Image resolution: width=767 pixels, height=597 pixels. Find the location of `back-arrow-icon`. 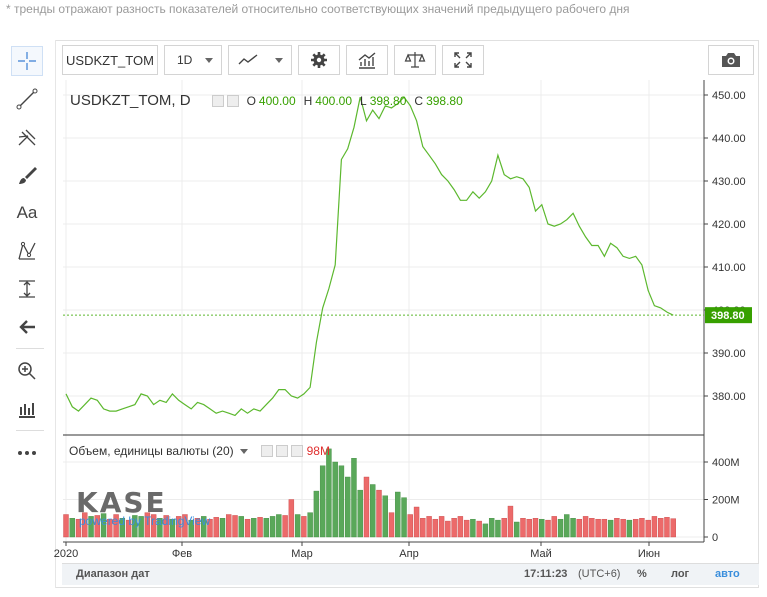

back-arrow-icon is located at coordinates (27, 327).